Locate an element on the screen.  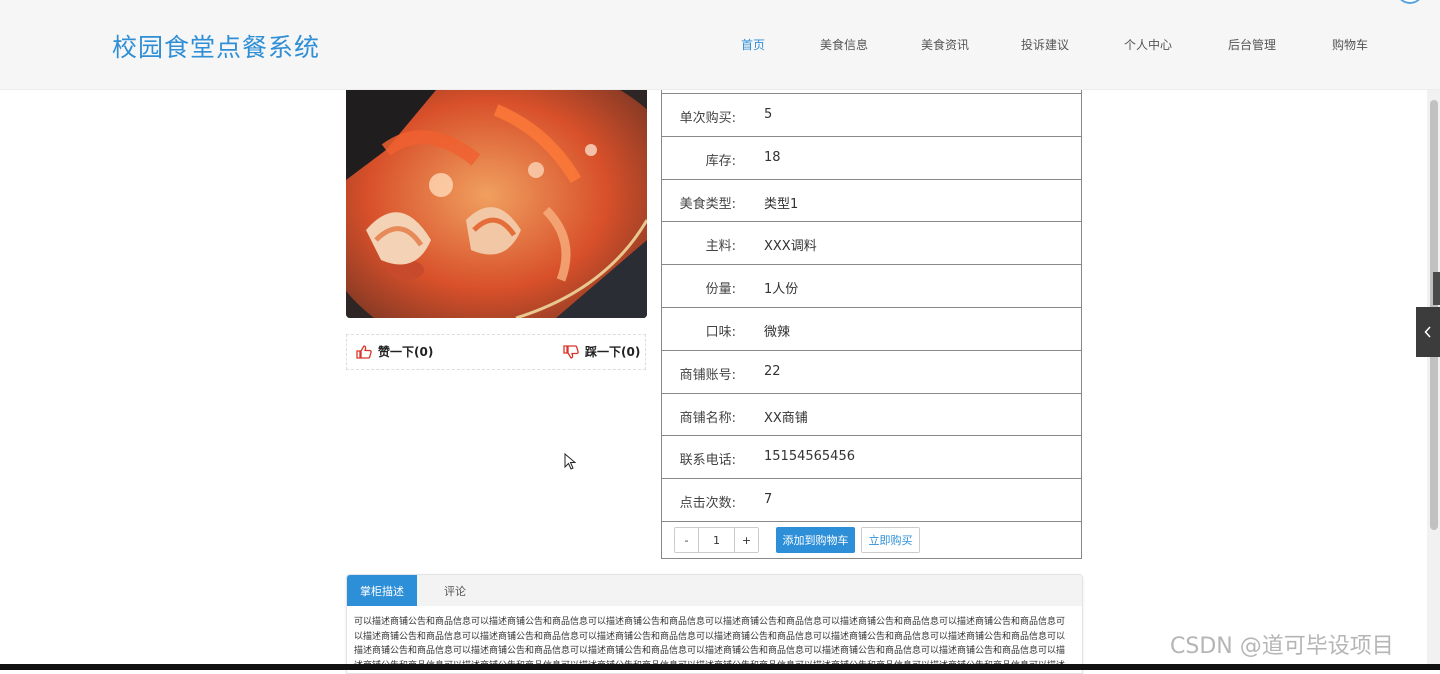
detail-label: 点击次数: is located at coordinates (707, 504).